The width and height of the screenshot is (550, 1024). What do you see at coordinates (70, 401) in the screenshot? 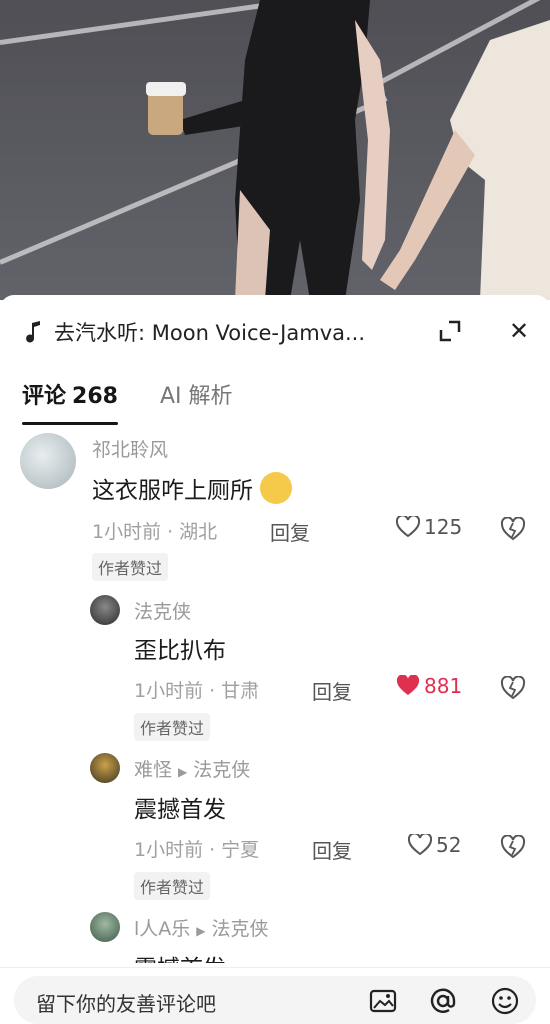
I see `tab-comments: 评论 268` at bounding box center [70, 401].